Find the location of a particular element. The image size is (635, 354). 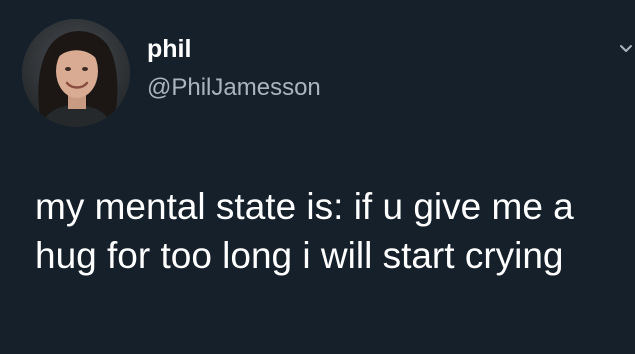

author-handle: @PhilJamesson is located at coordinates (234, 88).